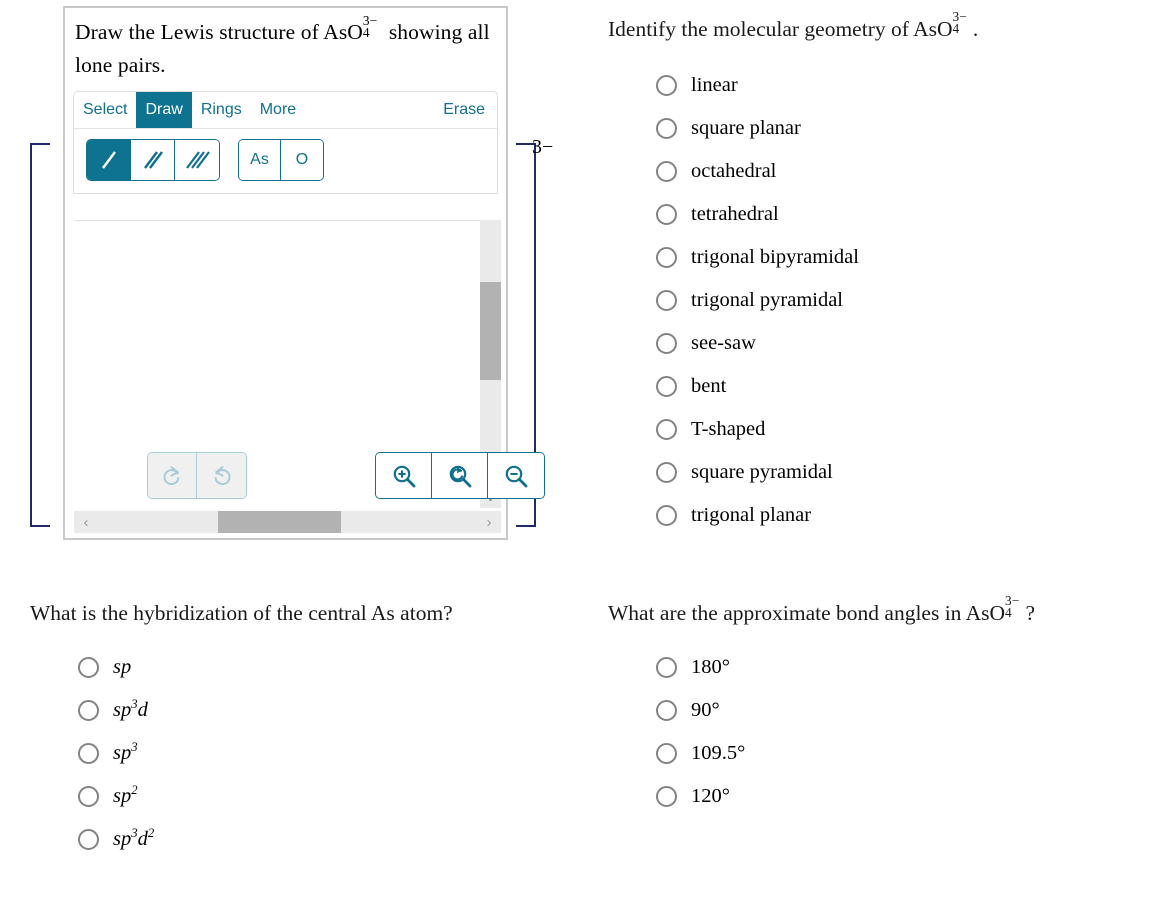  What do you see at coordinates (902, 85) in the screenshot?
I see `option-linear: linear` at bounding box center [902, 85].